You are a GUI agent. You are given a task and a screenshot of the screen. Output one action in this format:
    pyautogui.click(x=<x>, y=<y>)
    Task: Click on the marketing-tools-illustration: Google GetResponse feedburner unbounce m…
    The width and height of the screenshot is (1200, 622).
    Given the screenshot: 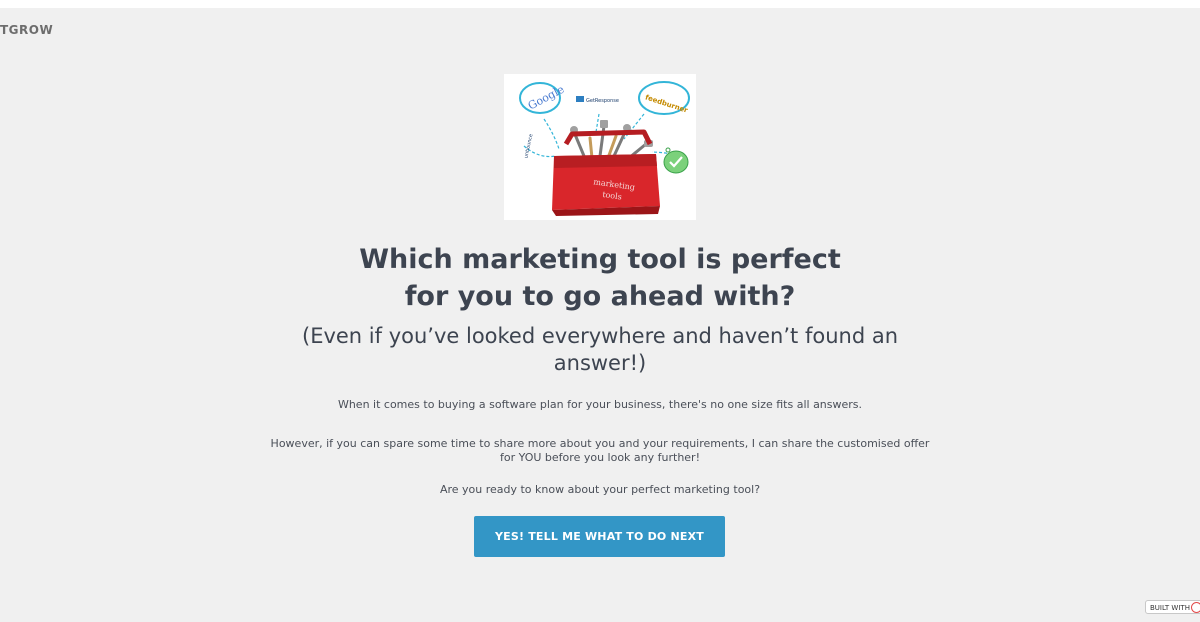 What is the action you would take?
    pyautogui.click(x=604, y=148)
    